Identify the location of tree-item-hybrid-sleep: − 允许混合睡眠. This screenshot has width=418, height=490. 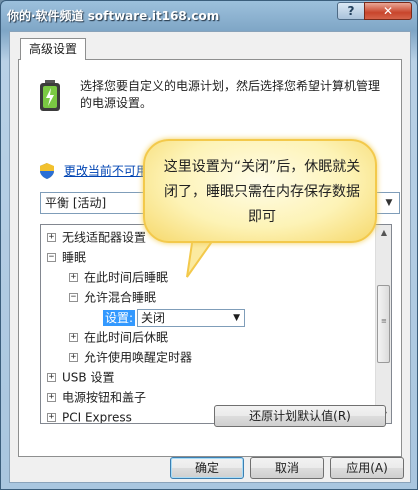
(112, 297).